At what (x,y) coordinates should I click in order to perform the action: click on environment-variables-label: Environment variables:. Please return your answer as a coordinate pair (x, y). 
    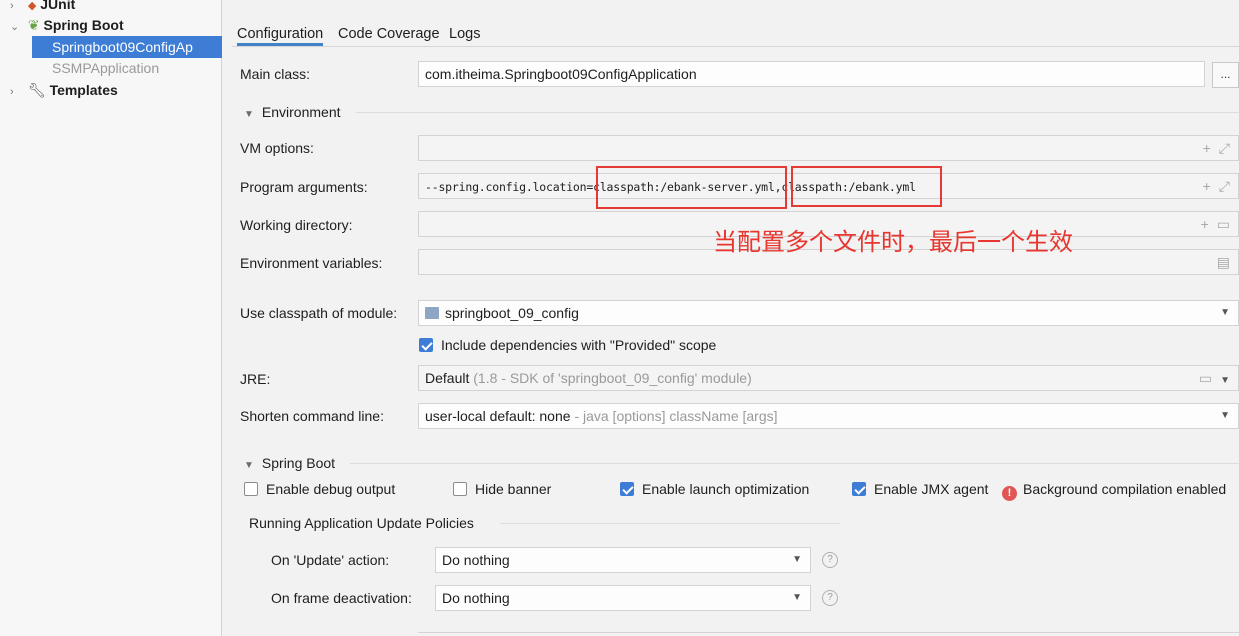
    Looking at the image, I should click on (311, 263).